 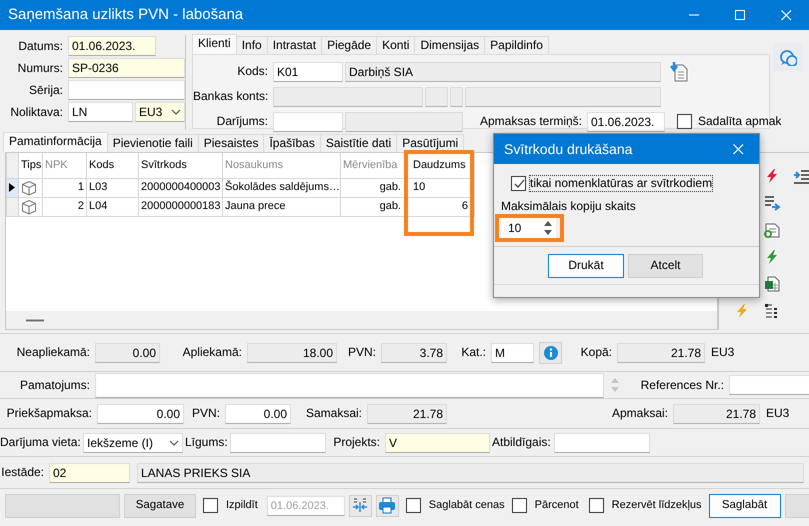 What do you see at coordinates (414, 352) in the screenshot?
I see `input-field: 3.78` at bounding box center [414, 352].